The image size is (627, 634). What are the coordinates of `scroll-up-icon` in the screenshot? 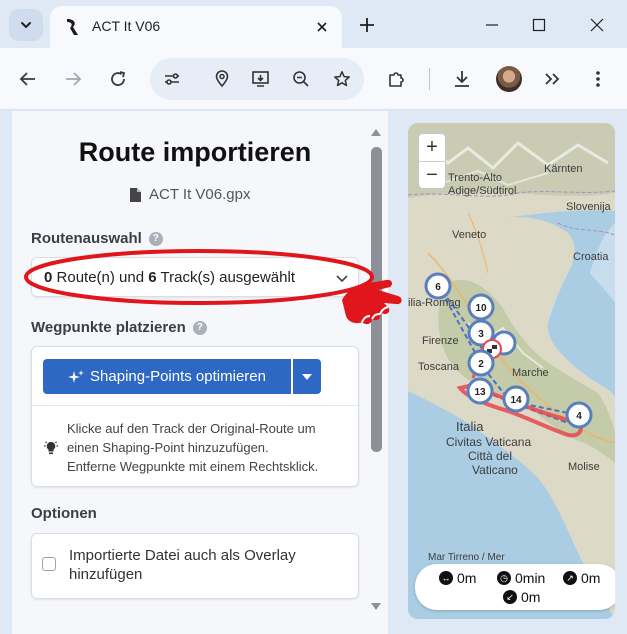 It's located at (376, 132).